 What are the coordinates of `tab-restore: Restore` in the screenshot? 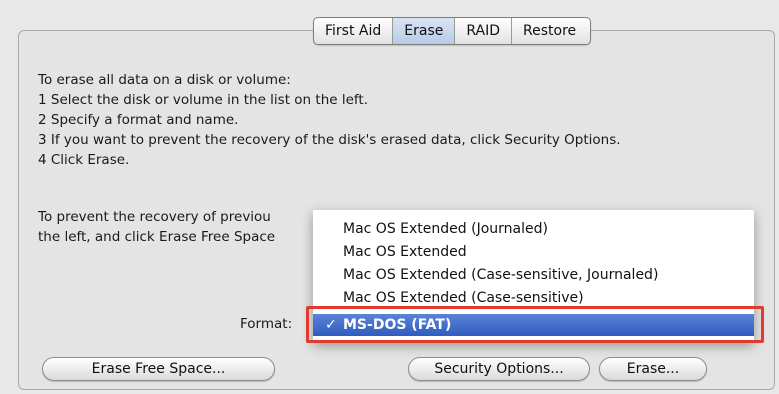 It's located at (551, 31).